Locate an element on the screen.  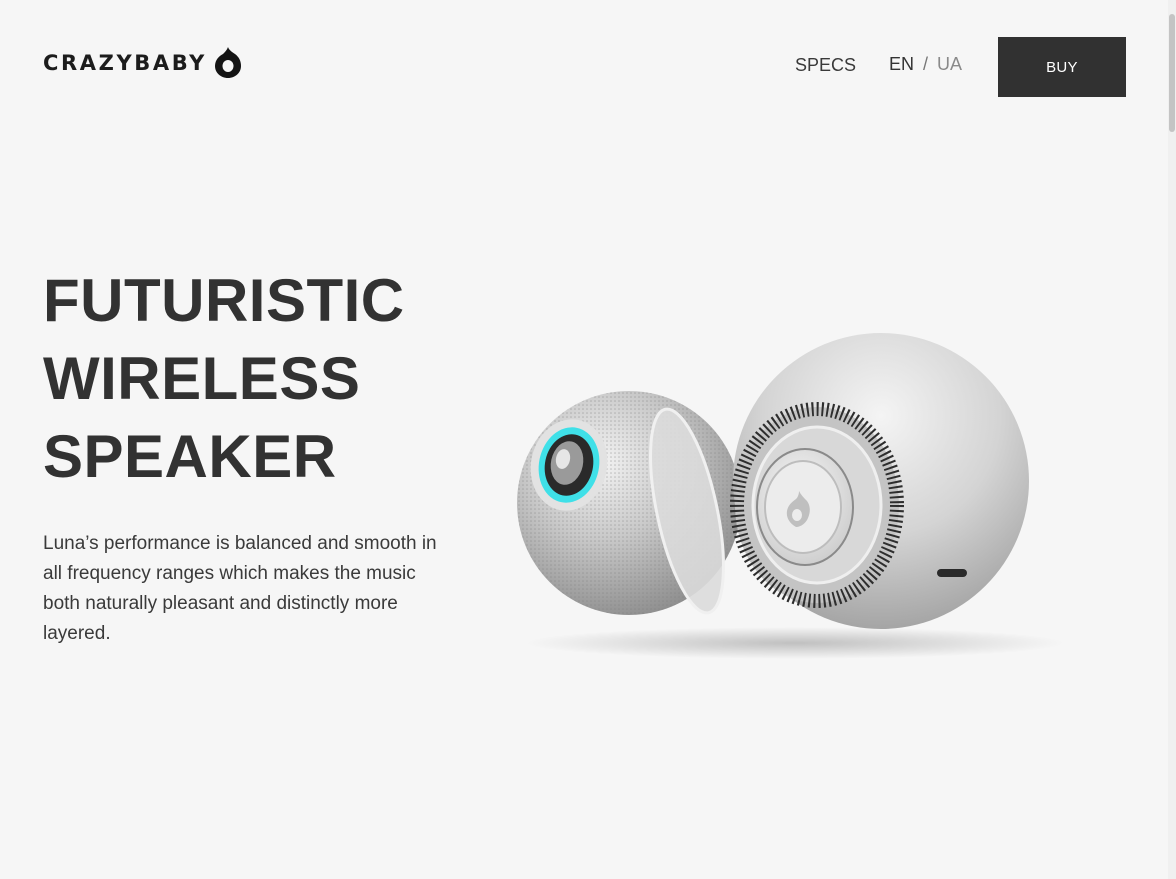
hero-title-line: FUTURISTIC is located at coordinates (224, 300).